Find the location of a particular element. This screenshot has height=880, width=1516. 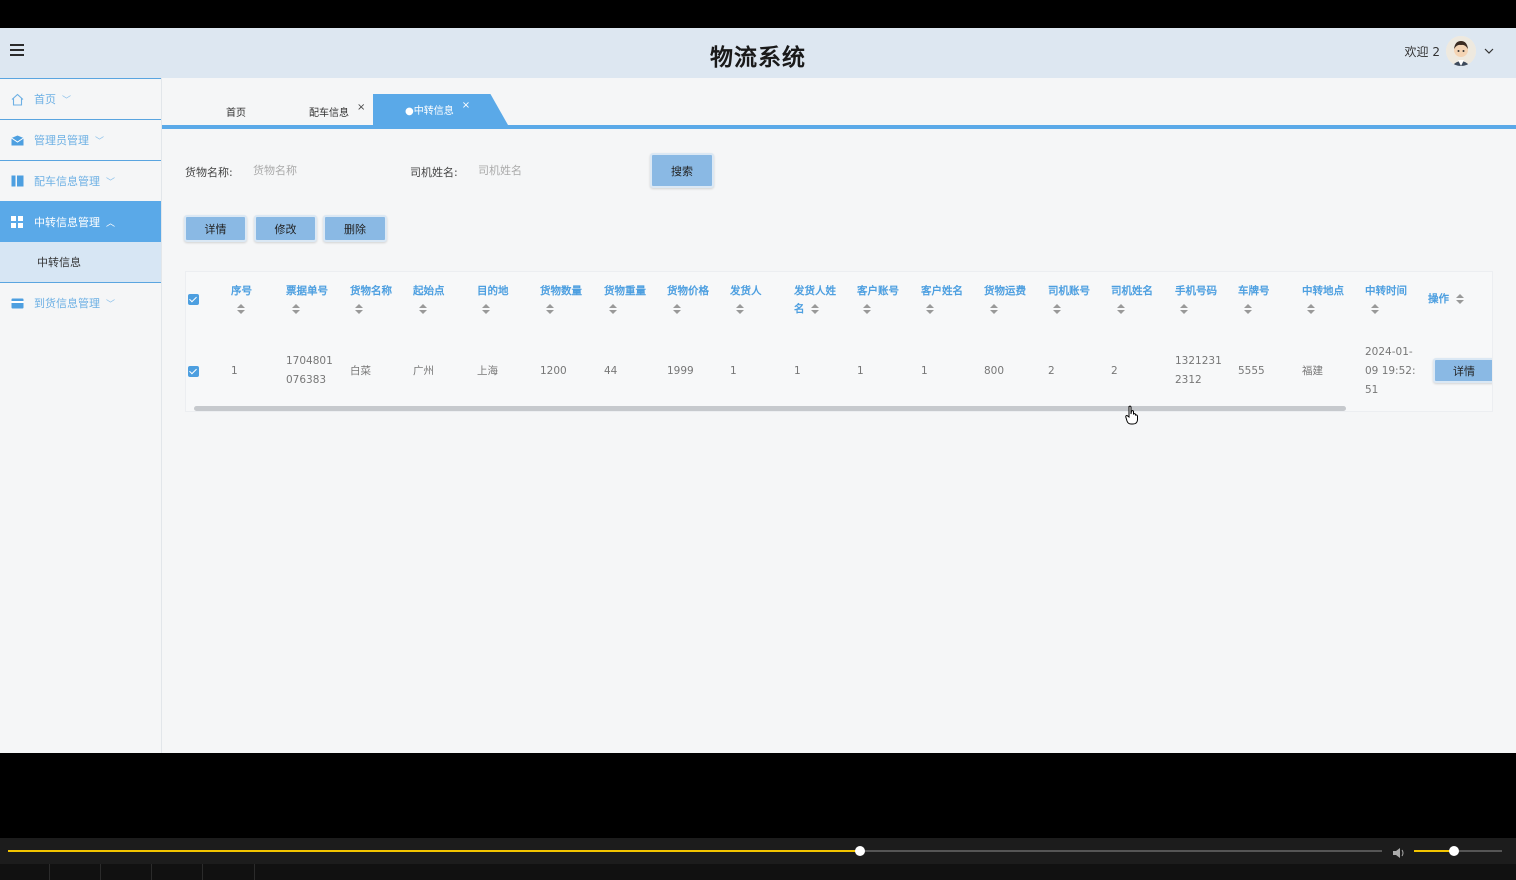

tab-label: 首页 is located at coordinates (236, 113).